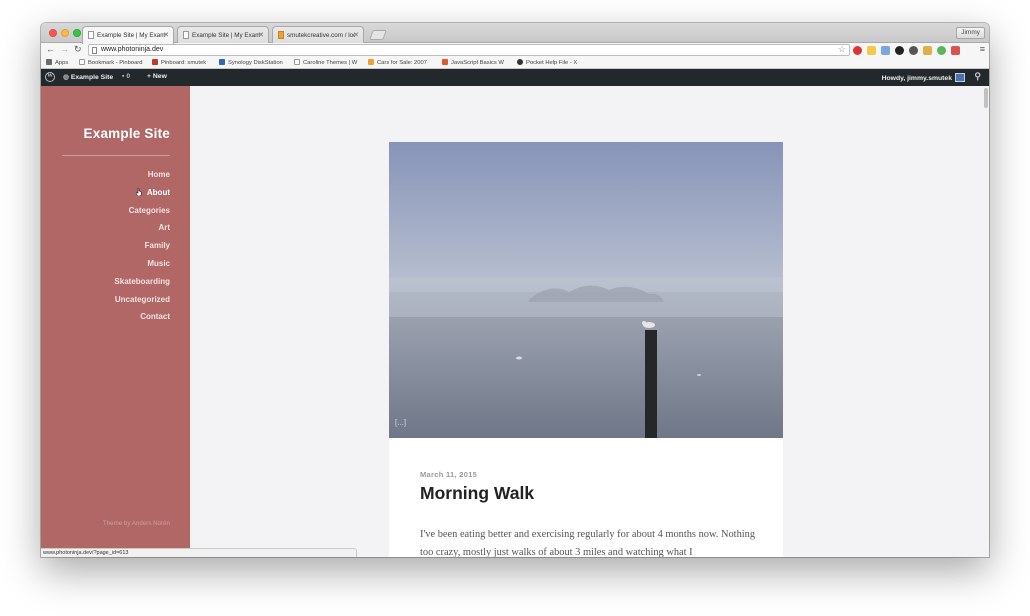 This screenshot has width=1030, height=616. I want to click on plus-icon: +, so click(149, 76).